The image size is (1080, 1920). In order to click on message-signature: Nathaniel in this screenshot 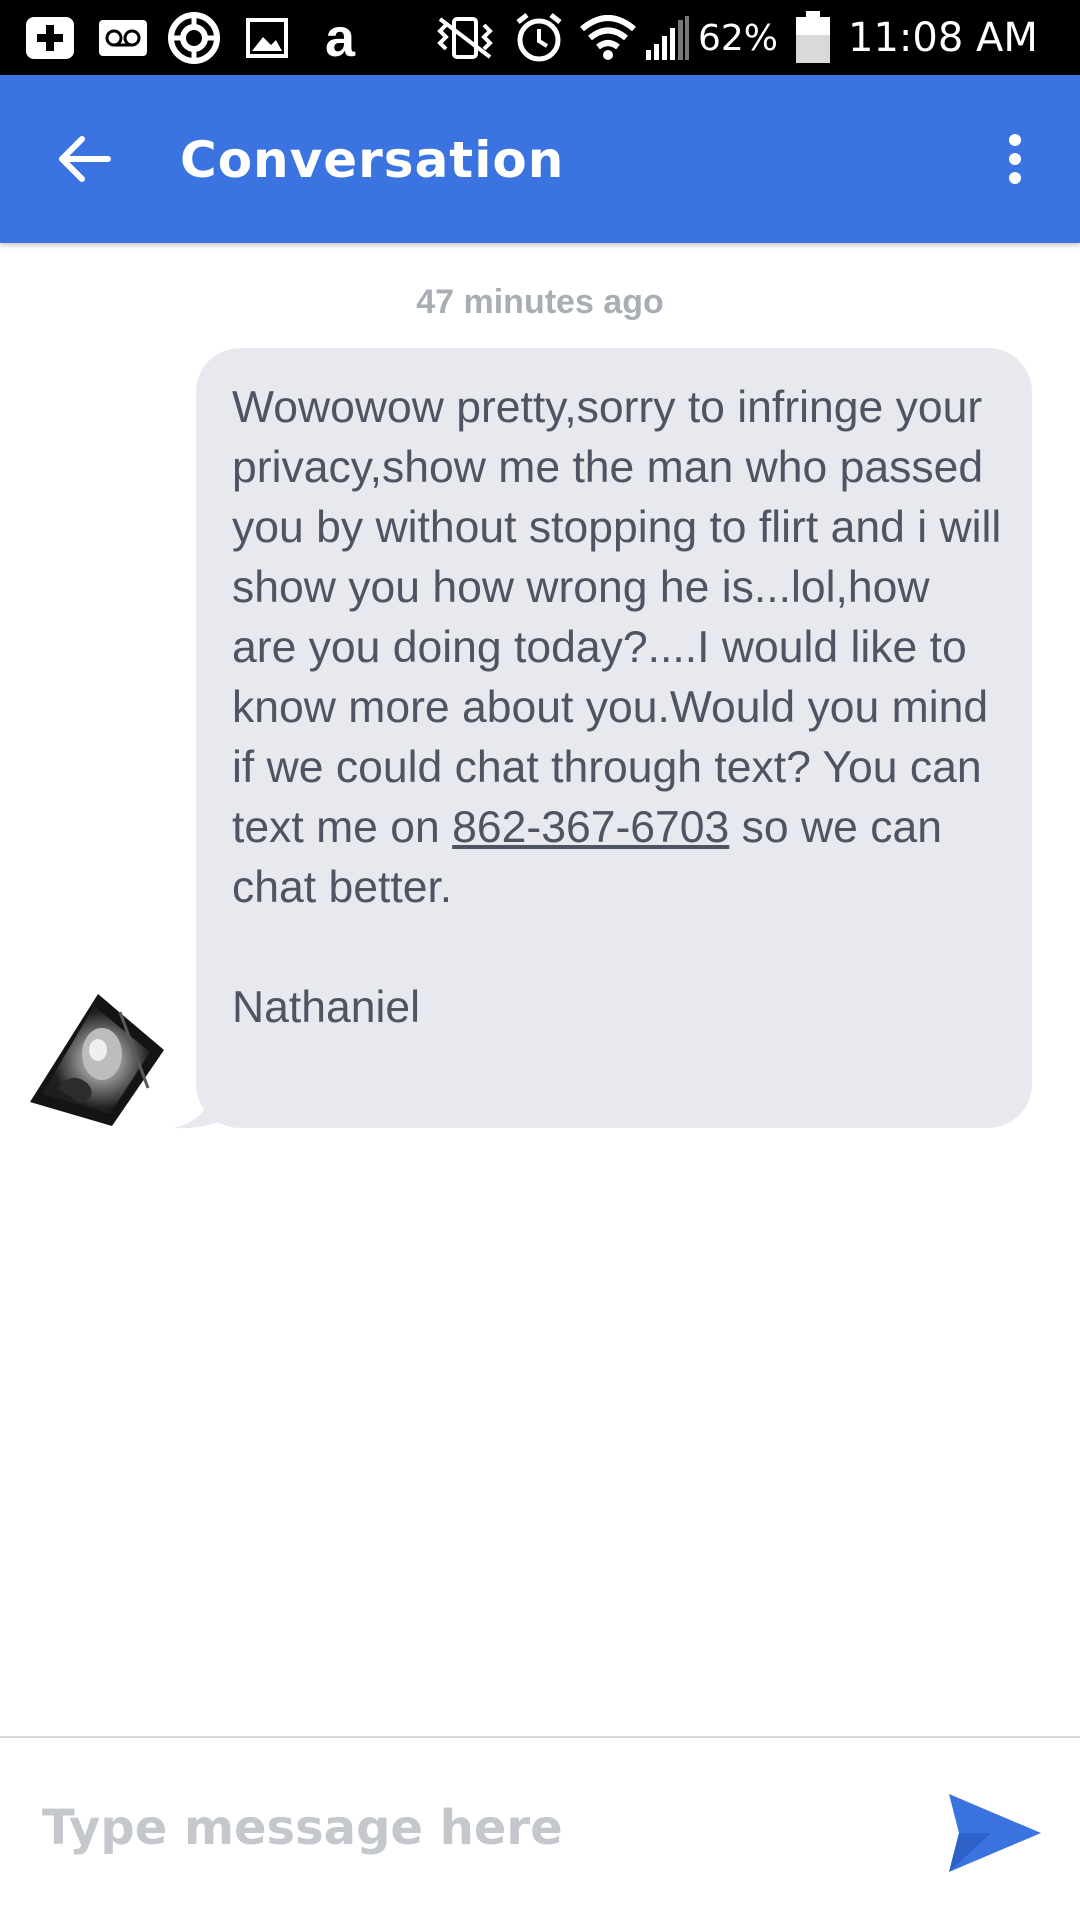, I will do `click(326, 1007)`.